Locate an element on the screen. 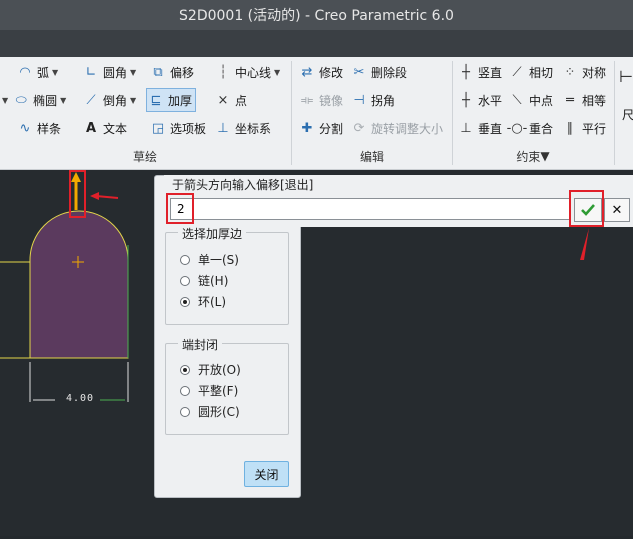 The image size is (633, 539). equal-constraint-button: ═ 相等 is located at coordinates (583, 100).